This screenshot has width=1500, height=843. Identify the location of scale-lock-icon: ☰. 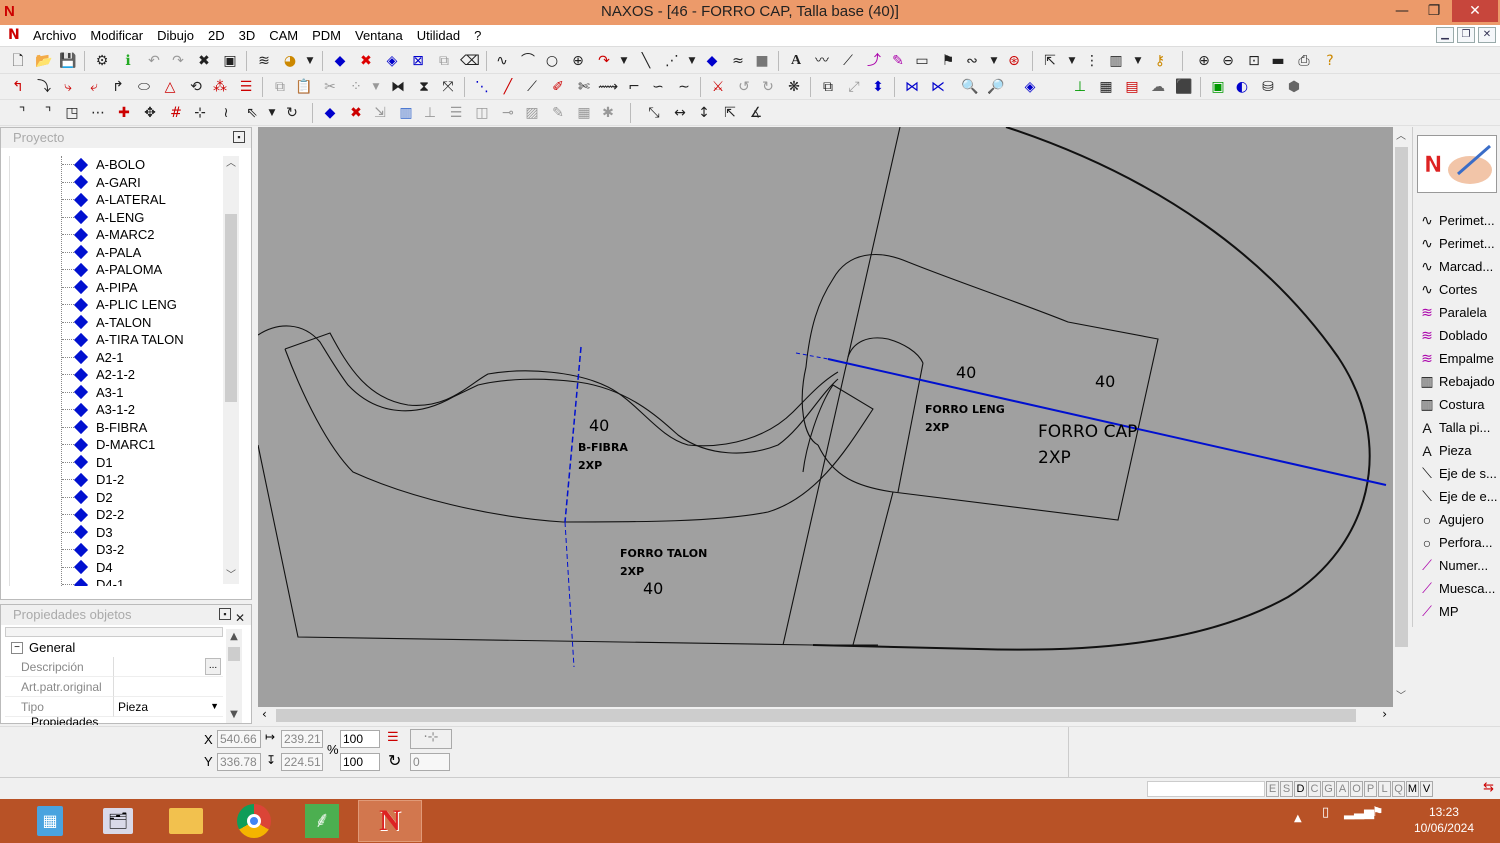
(393, 737).